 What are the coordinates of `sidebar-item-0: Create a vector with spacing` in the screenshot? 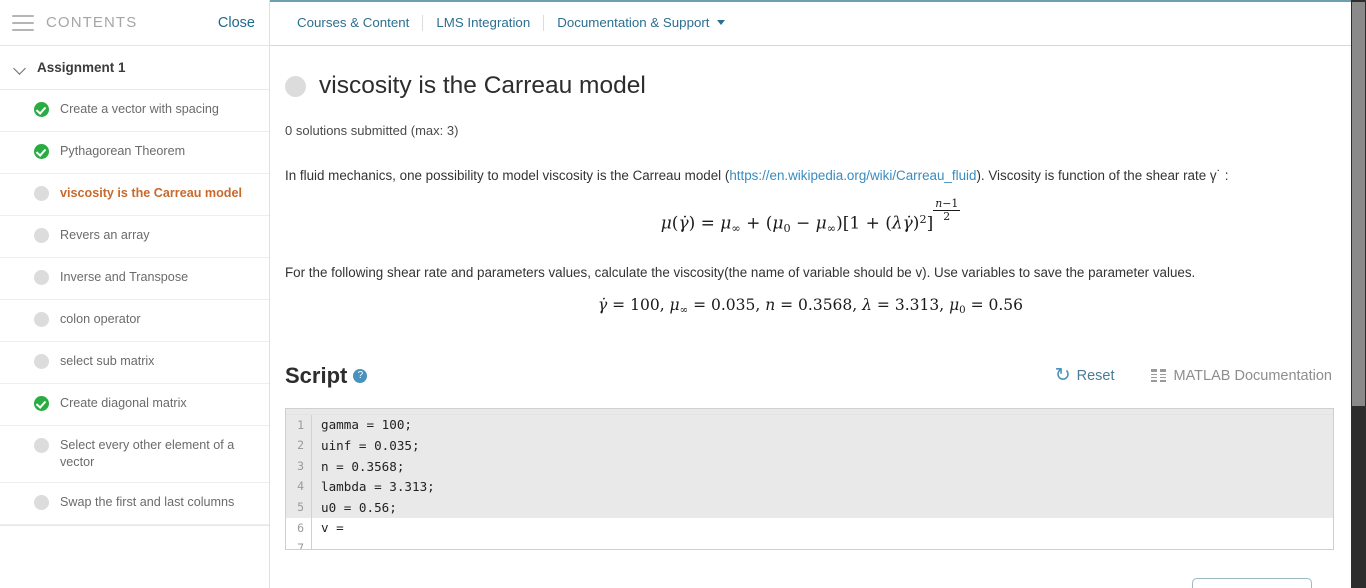 It's located at (134, 111).